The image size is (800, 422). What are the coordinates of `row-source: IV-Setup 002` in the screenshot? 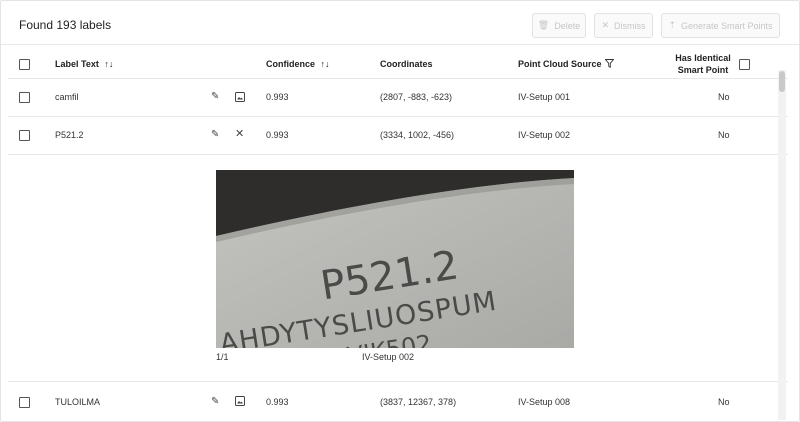 It's located at (544, 135).